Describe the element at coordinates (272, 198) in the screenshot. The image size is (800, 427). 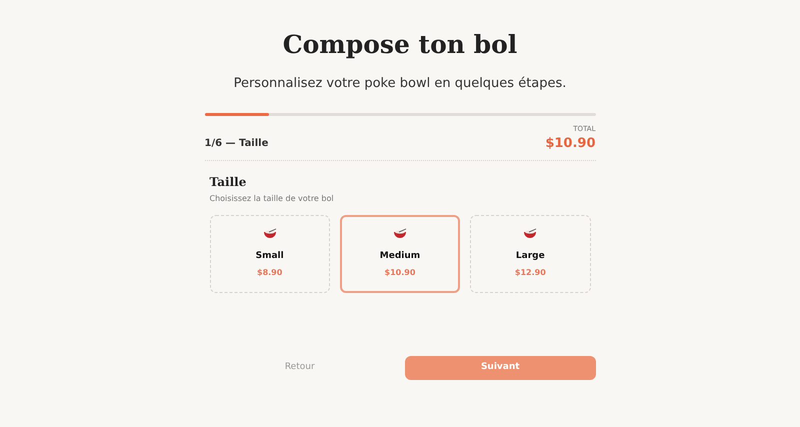
I see `section-hint: Choisissez la taille de votre bol` at that location.